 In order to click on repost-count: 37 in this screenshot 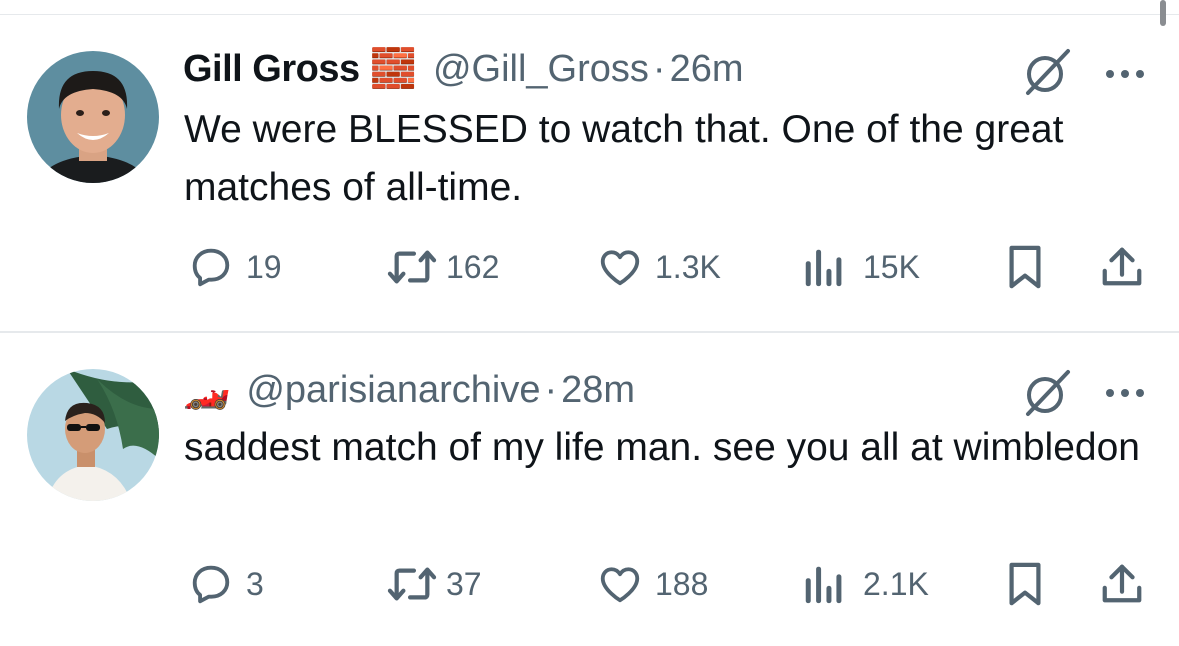, I will do `click(464, 583)`.